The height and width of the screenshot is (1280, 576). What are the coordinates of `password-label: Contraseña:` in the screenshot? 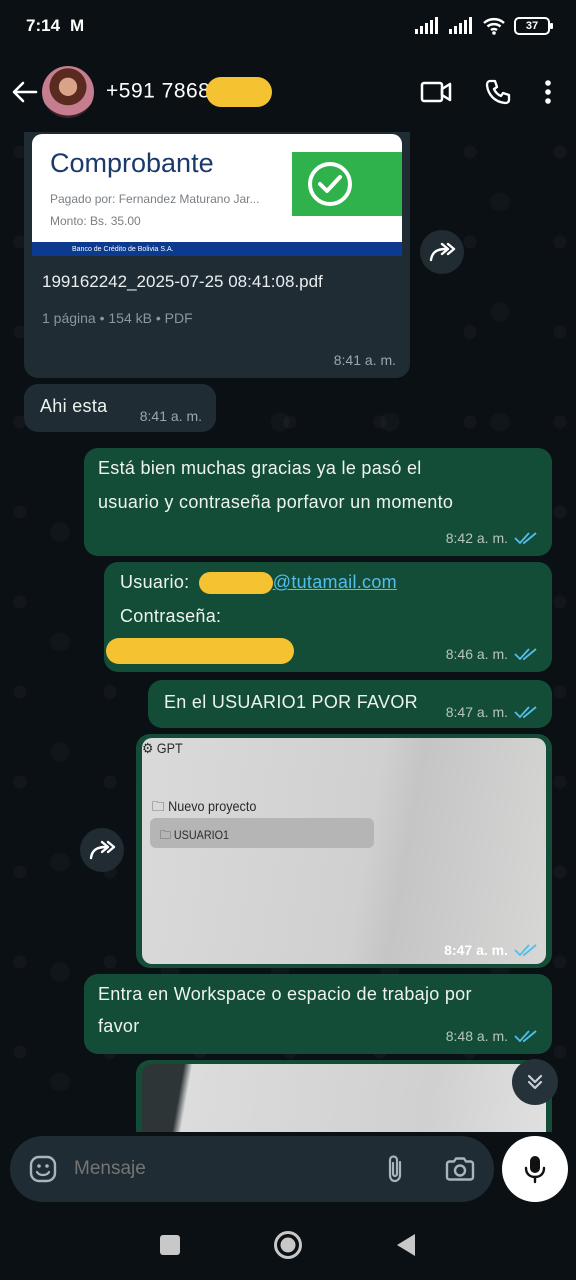 It's located at (171, 616).